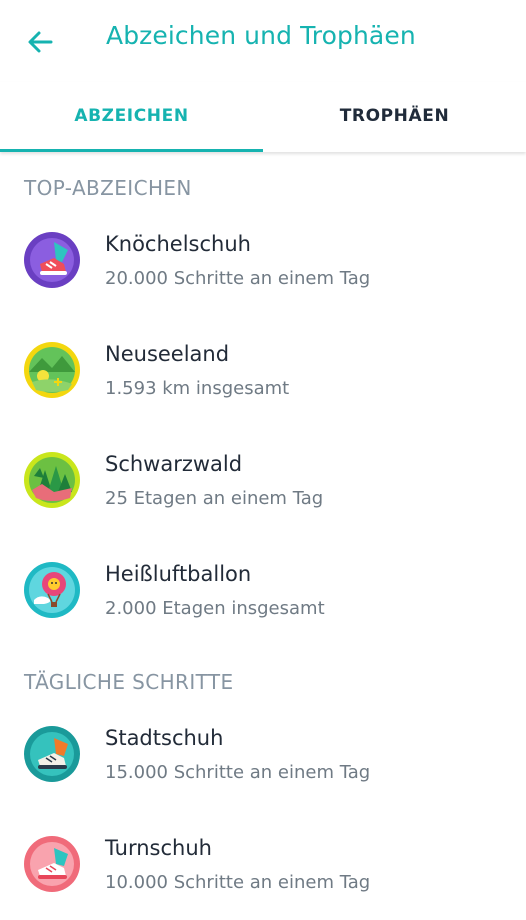  Describe the element at coordinates (178, 574) in the screenshot. I see `badge-name: Heißluftballon` at that location.